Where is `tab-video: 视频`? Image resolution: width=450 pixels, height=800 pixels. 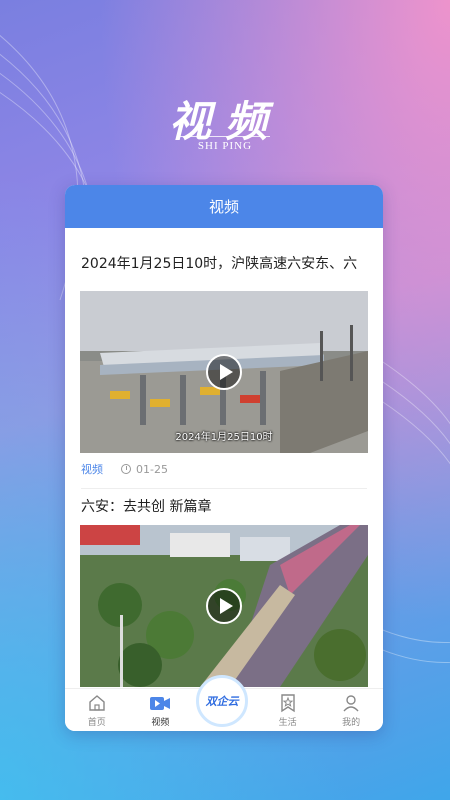 tab-video: 视频 is located at coordinates (161, 710).